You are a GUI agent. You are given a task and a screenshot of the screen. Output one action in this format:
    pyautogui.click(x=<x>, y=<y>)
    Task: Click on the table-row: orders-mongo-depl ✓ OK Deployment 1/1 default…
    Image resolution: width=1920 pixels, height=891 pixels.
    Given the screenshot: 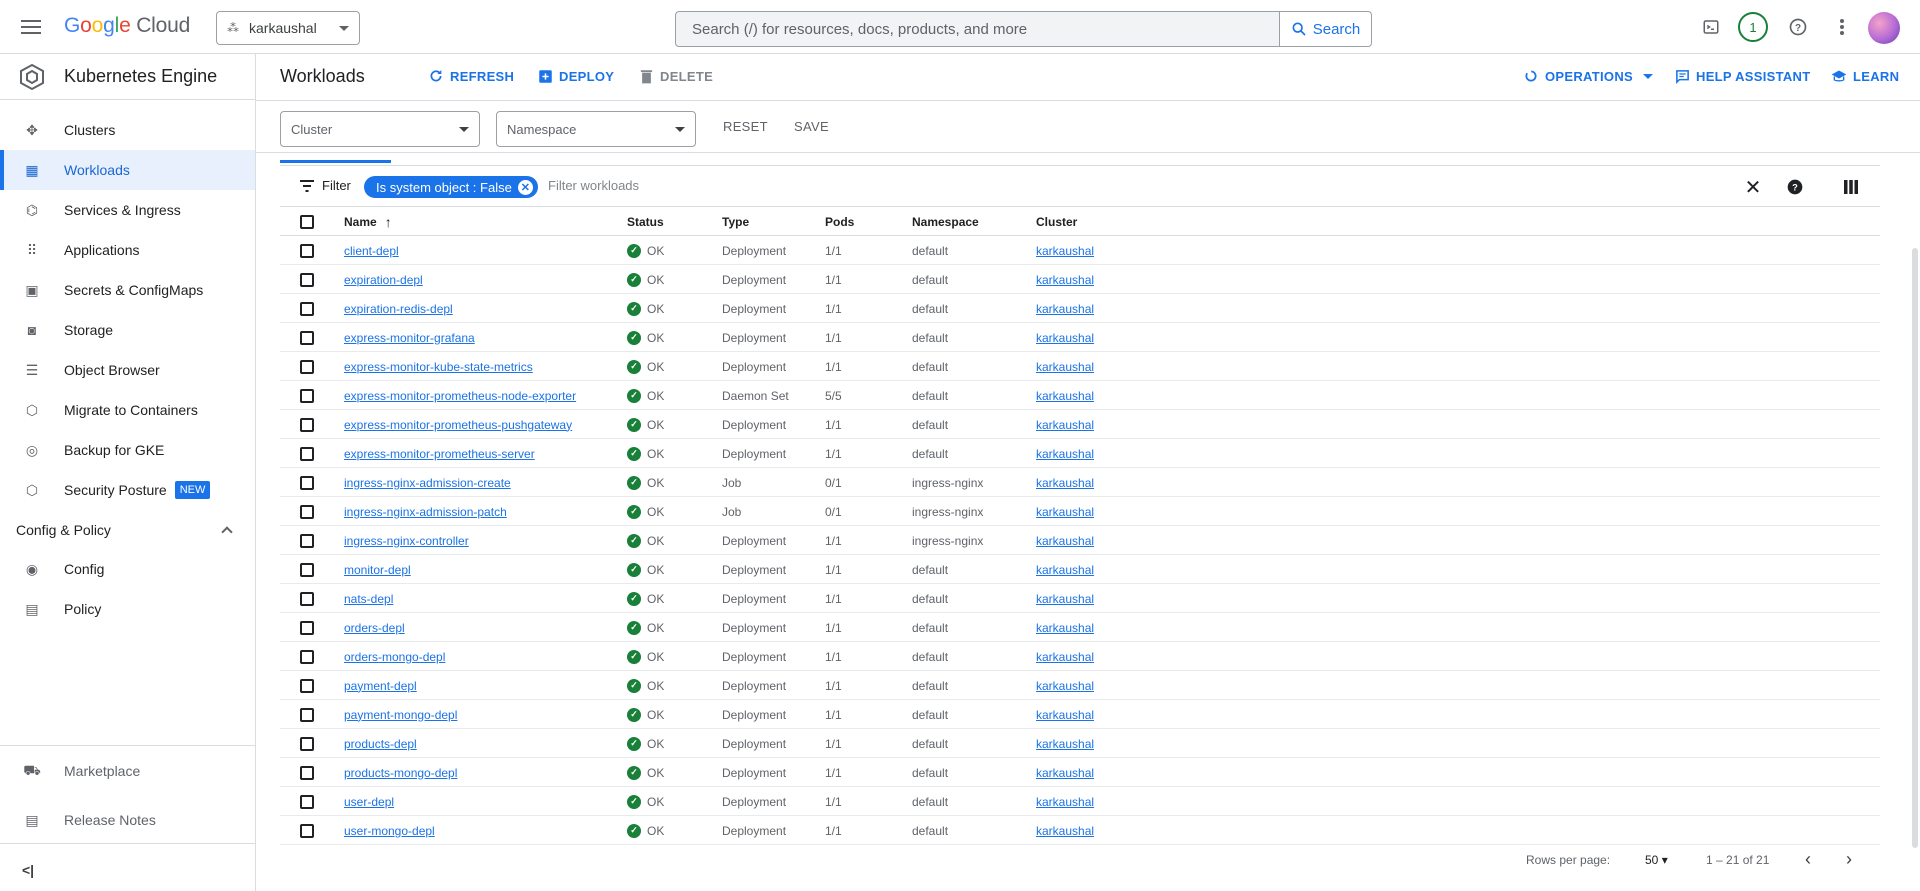 What is the action you would take?
    pyautogui.click(x=1080, y=656)
    